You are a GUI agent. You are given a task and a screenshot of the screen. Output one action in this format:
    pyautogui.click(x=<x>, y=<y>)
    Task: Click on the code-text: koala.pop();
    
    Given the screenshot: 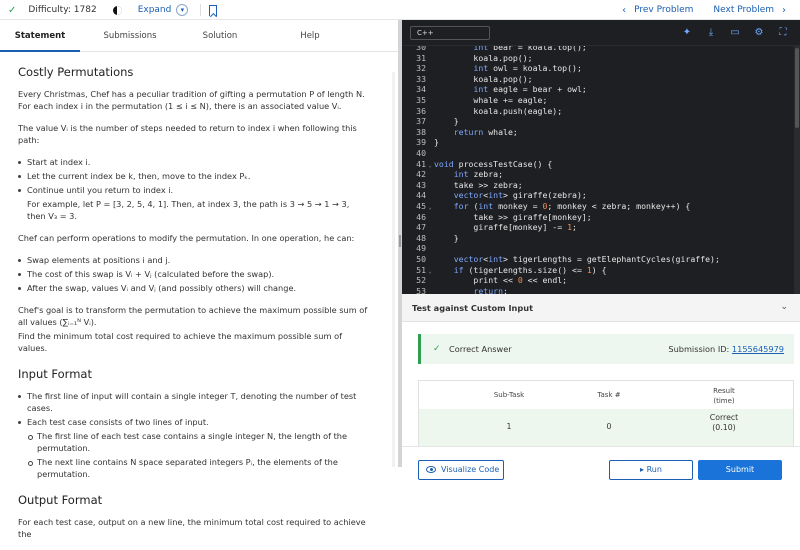 What is the action you would take?
    pyautogui.click(x=483, y=57)
    